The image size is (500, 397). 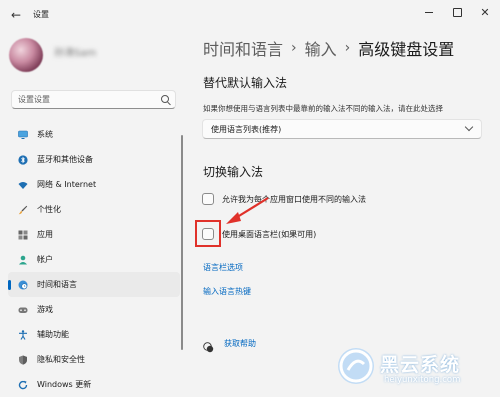 I want to click on get-help-link: 获取帮助, so click(x=229, y=345).